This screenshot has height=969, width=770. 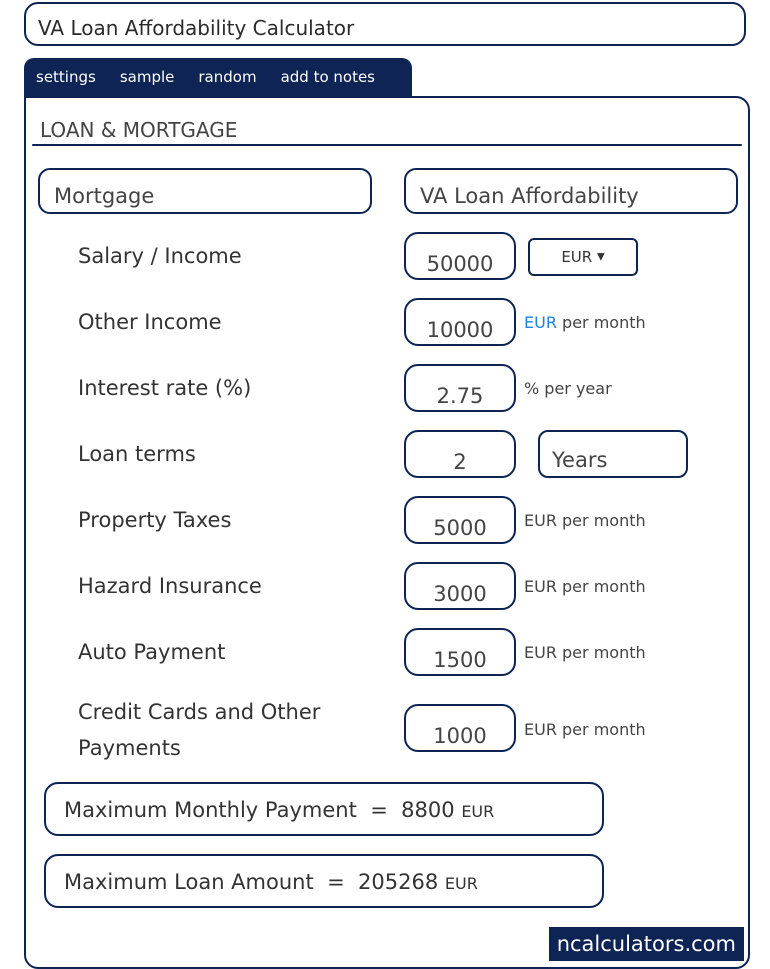 What do you see at coordinates (147, 77) in the screenshot?
I see `tab-sample: sample` at bounding box center [147, 77].